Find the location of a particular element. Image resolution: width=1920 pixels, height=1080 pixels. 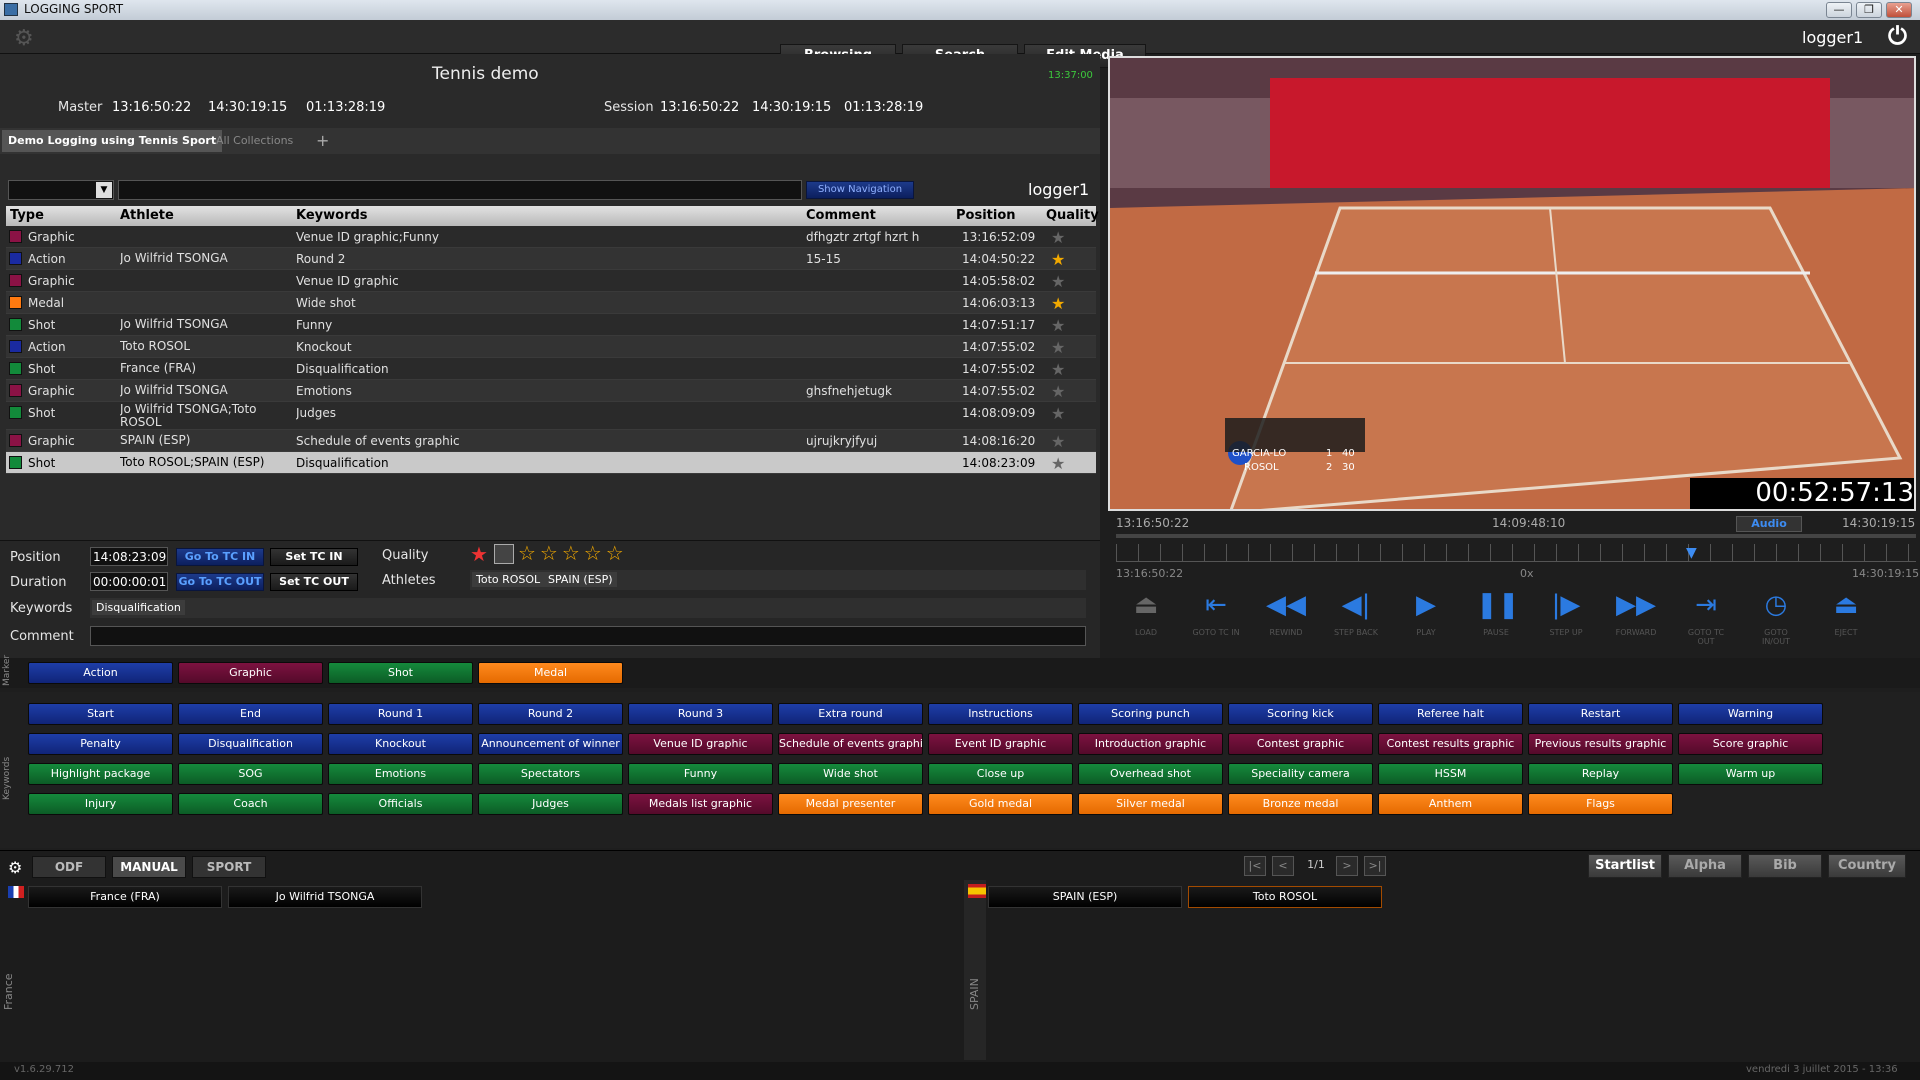

athlete-chip: Toto ROSOL is located at coordinates (508, 579).